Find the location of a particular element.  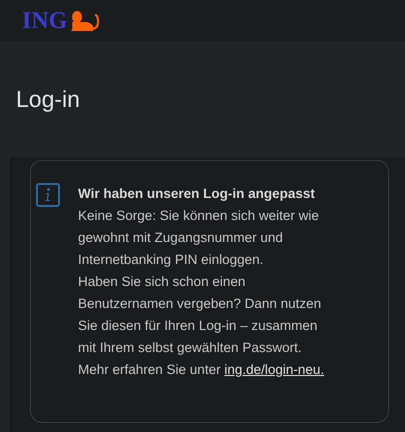

notice-title: Wir haben unseren Log-in angepasst is located at coordinates (197, 194).